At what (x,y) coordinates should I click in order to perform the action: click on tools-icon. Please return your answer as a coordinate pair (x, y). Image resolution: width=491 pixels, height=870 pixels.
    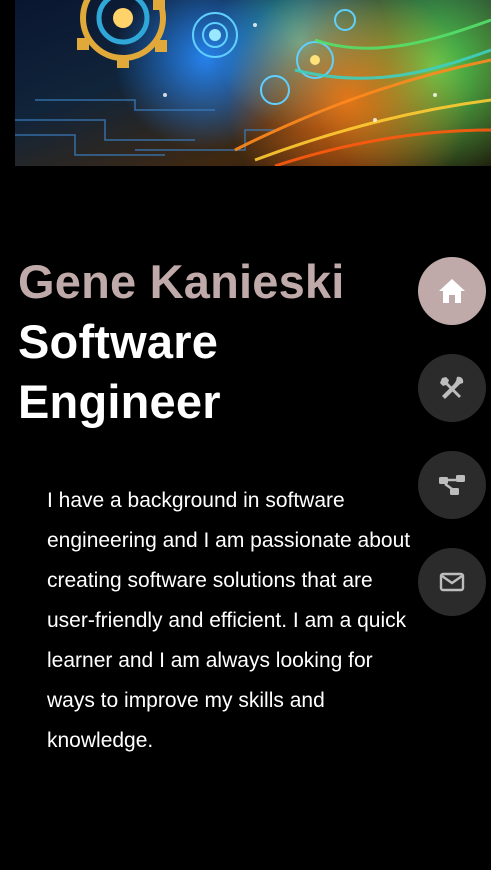
    Looking at the image, I should click on (452, 387).